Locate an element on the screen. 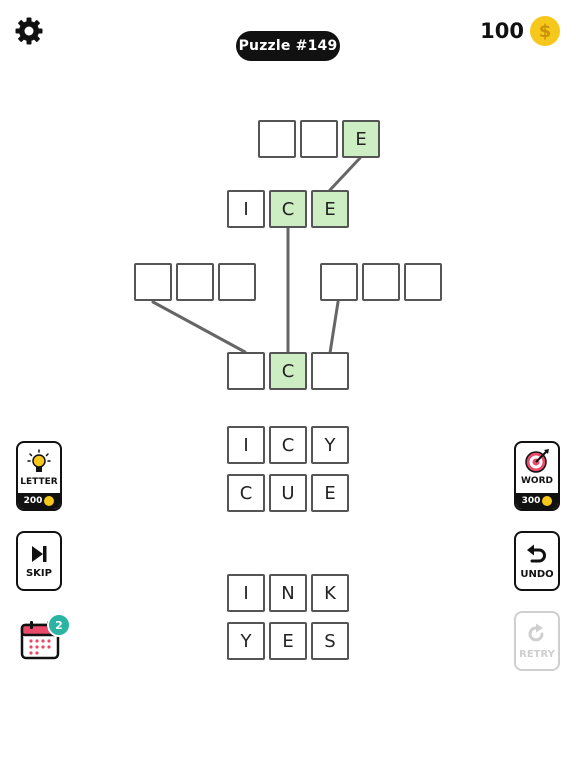 Image resolution: width=576 pixels, height=768 pixels. word-bank-tile: N is located at coordinates (288, 593).